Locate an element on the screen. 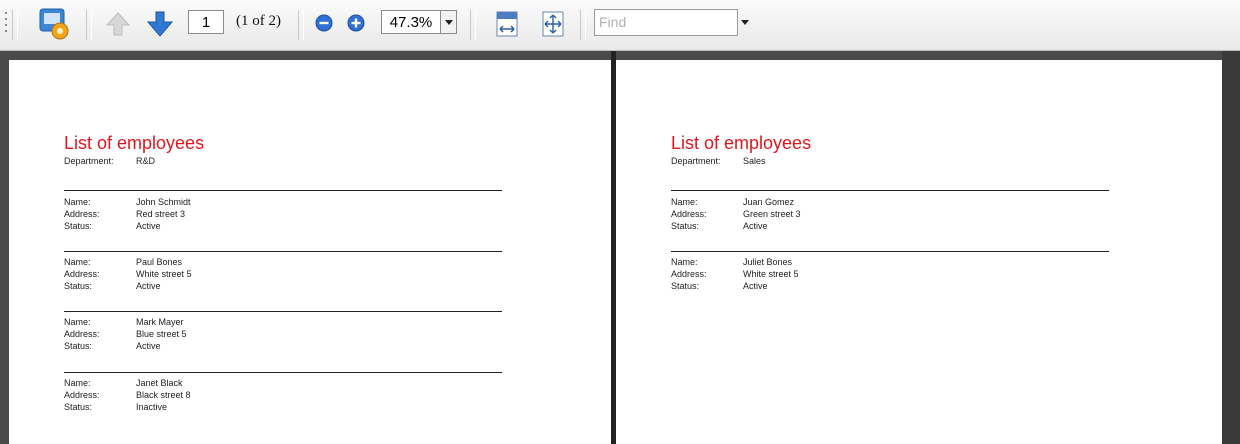 This screenshot has height=444, width=1240. employee-name: Janet Black is located at coordinates (159, 383).